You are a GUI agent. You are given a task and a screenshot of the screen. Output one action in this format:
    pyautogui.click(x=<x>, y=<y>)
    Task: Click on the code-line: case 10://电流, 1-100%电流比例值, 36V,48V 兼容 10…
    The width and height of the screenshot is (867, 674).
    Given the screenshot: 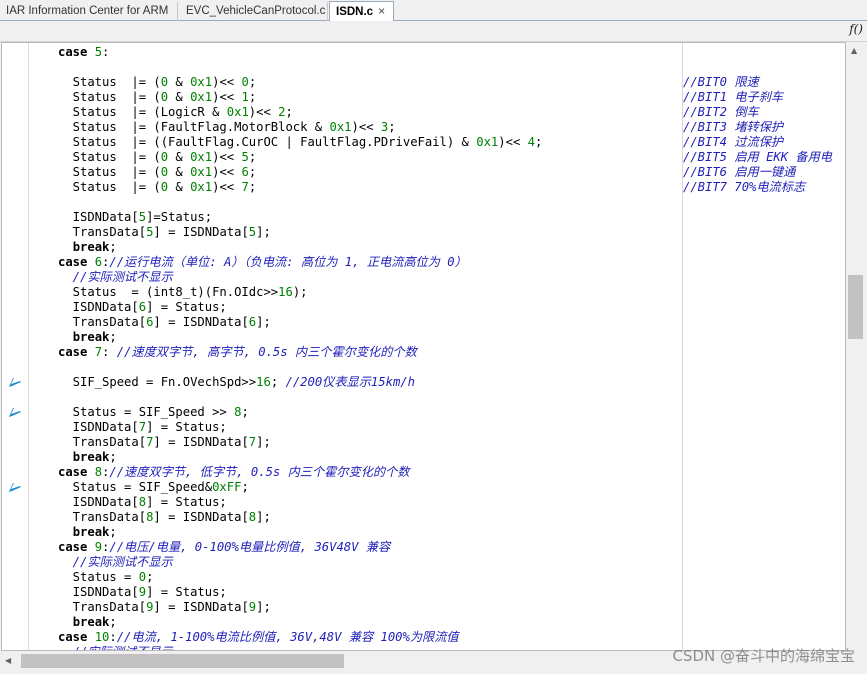 What is the action you would take?
    pyautogui.click(x=423, y=637)
    